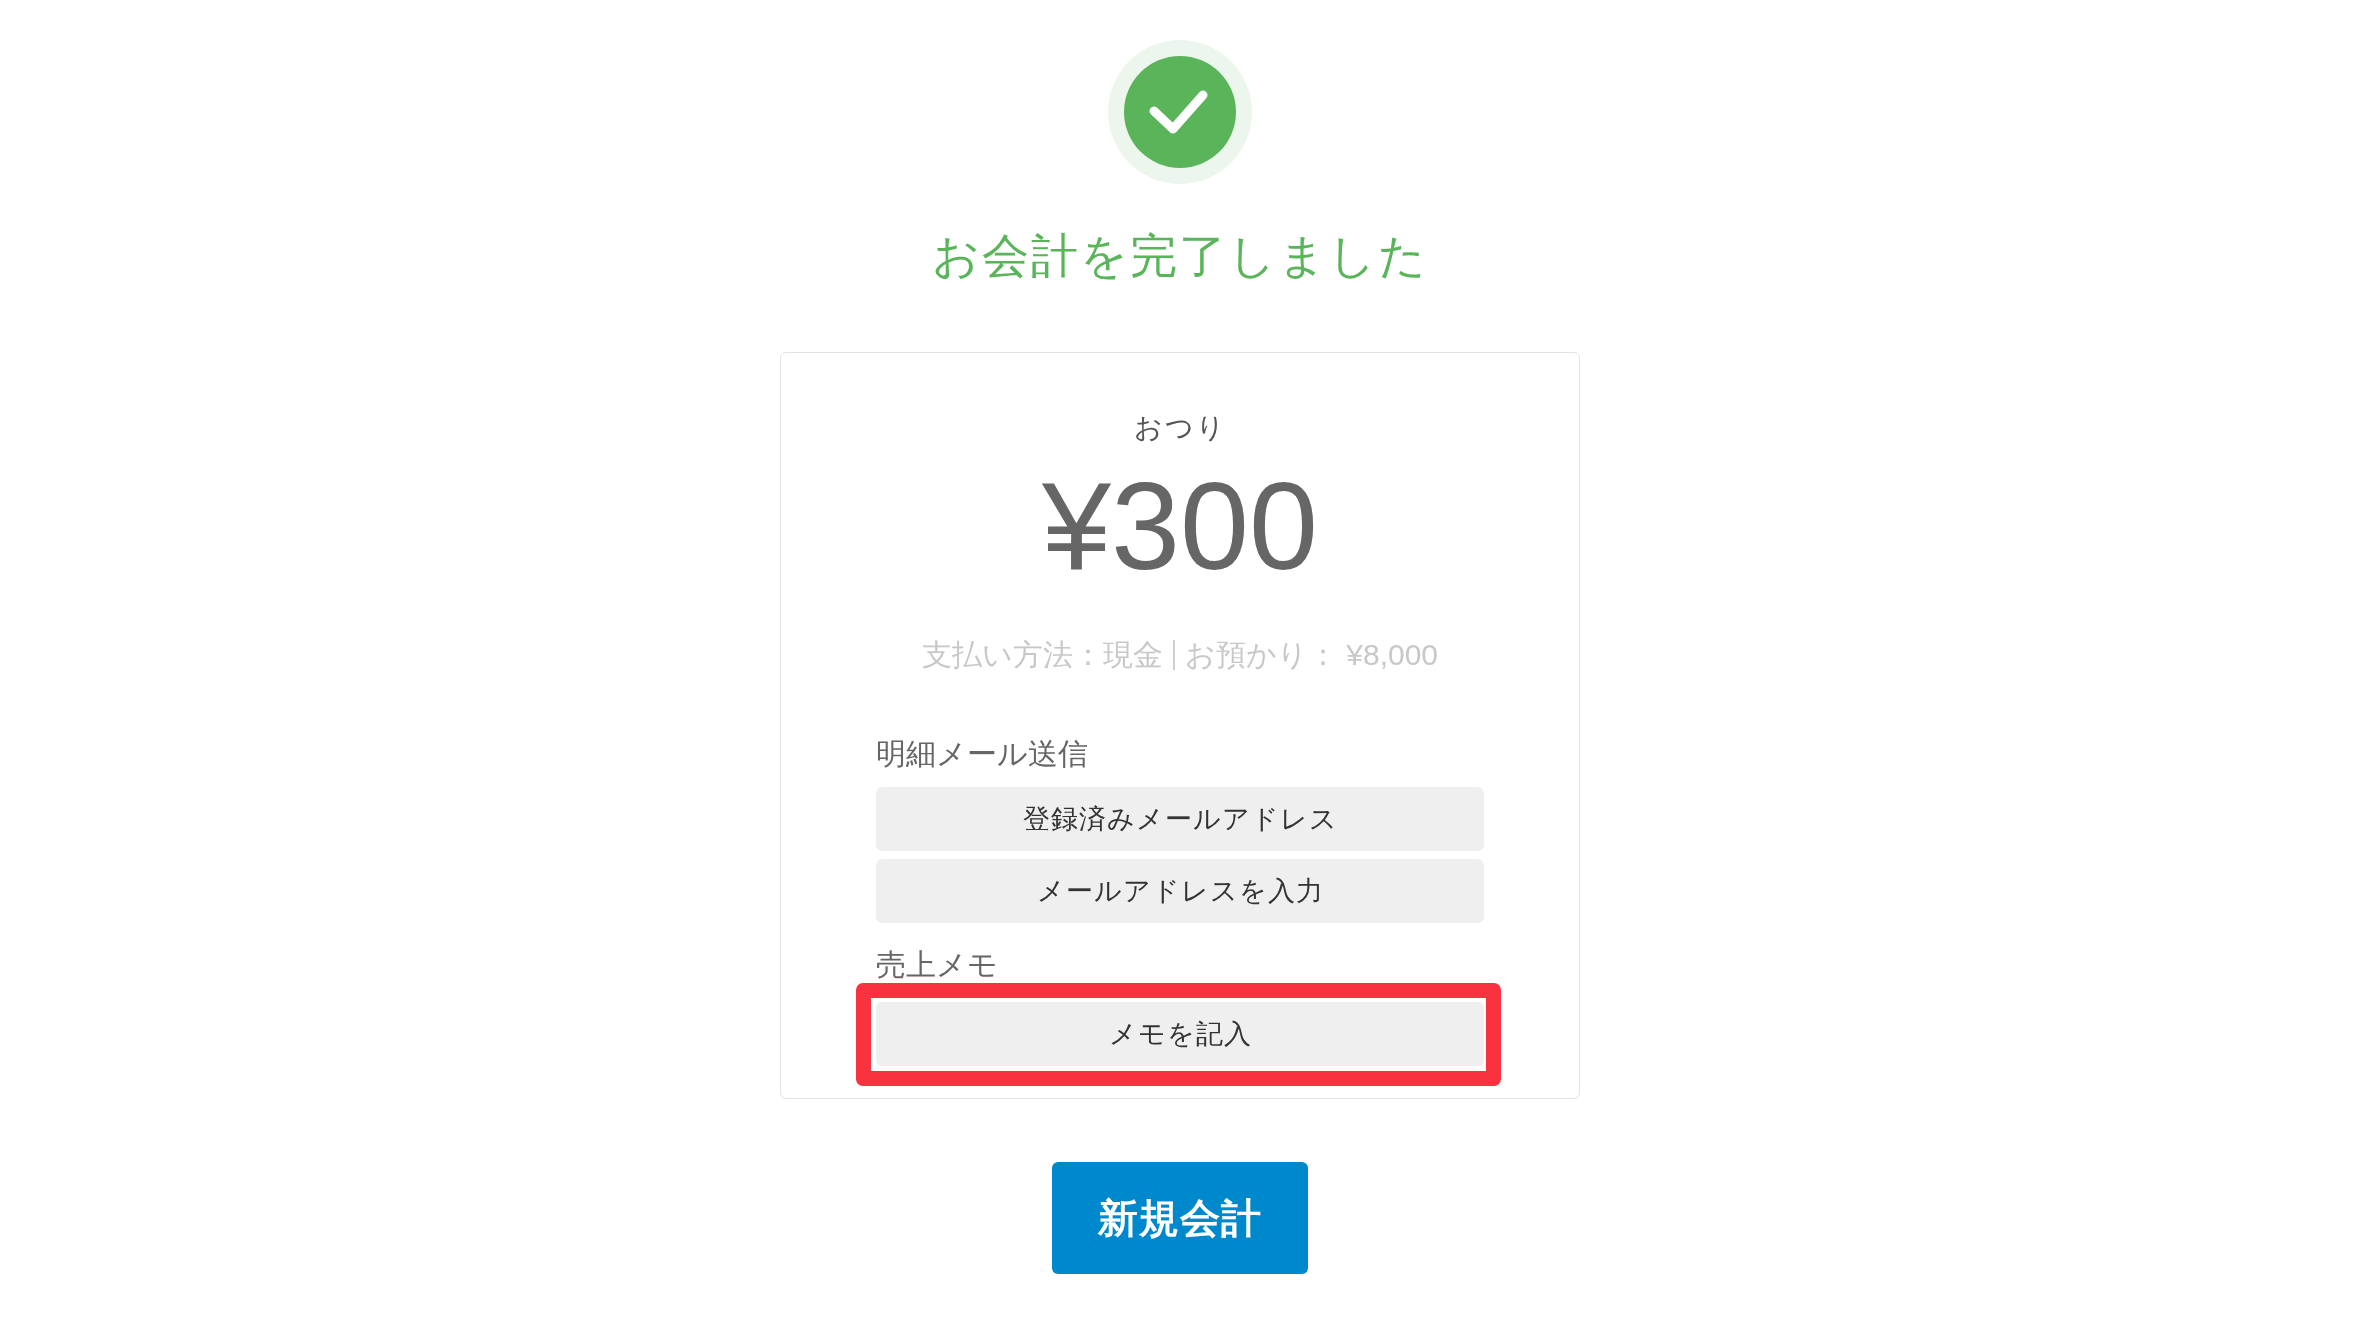  Describe the element at coordinates (937, 965) in the screenshot. I see `section-heading: 売上メモ` at that location.